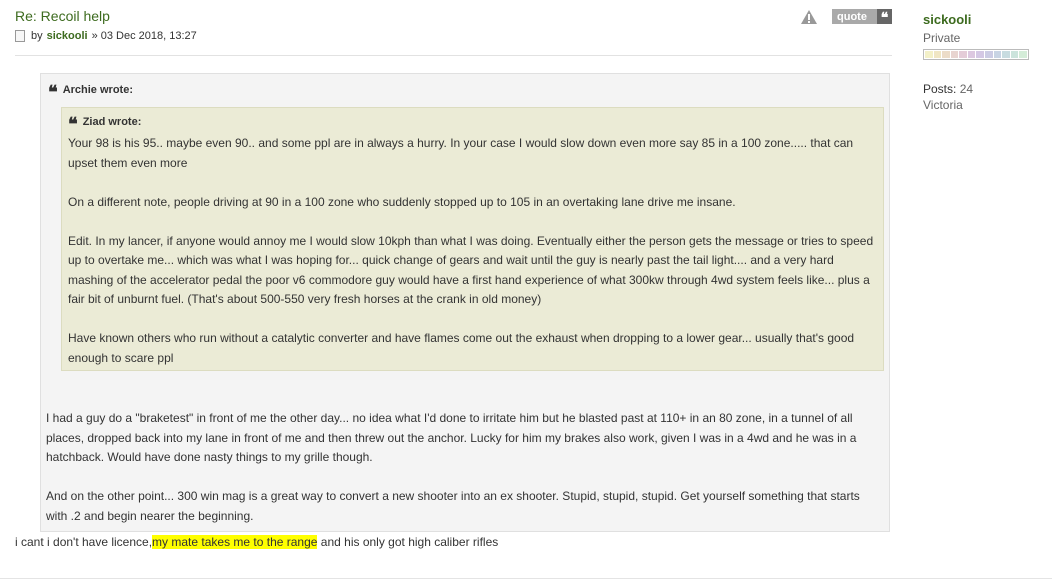  Describe the element at coordinates (978, 89) in the screenshot. I see `profile-posts: Posts: 24` at that location.